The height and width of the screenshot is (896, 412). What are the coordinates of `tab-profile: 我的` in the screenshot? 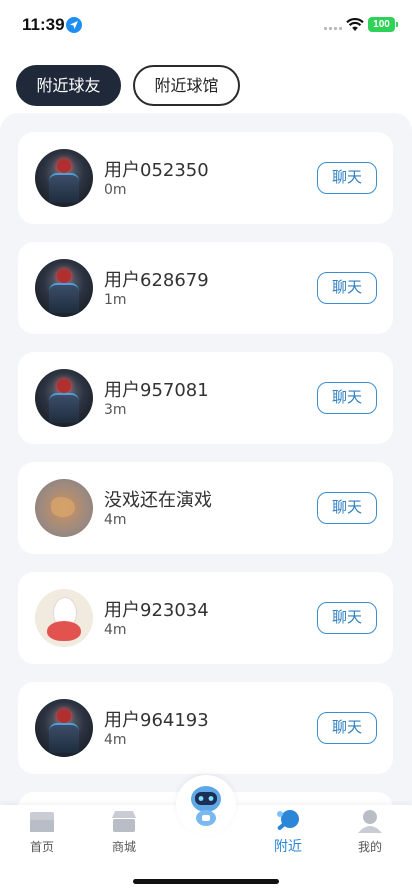 It's located at (370, 832).